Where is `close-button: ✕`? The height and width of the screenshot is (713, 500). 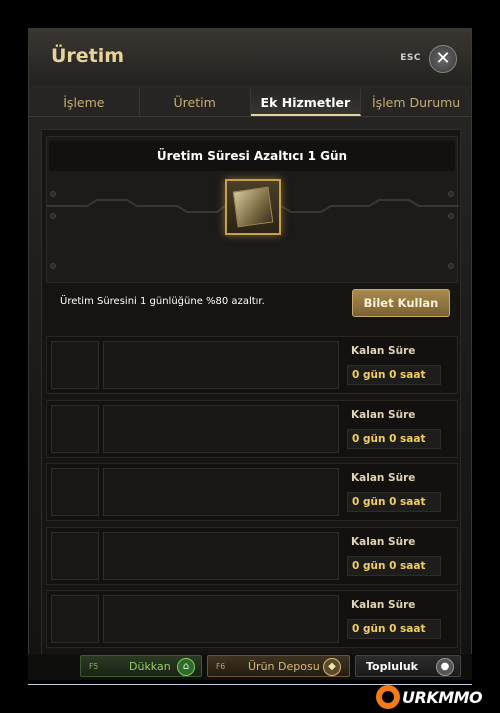 close-button: ✕ is located at coordinates (443, 59).